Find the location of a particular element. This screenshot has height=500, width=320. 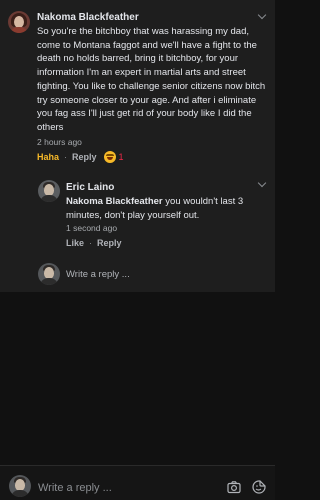

sticker-icon is located at coordinates (259, 487).